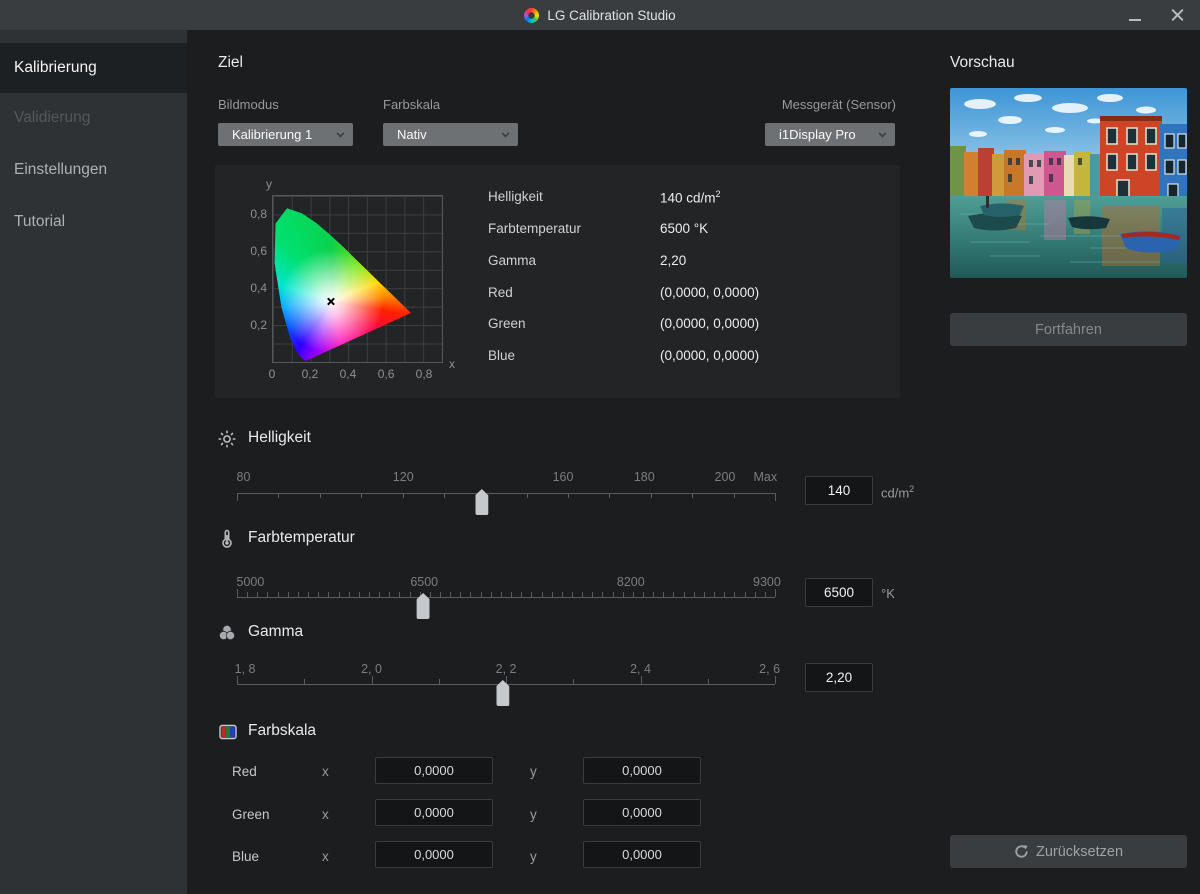 The height and width of the screenshot is (894, 1200). I want to click on blue-y-field, so click(642, 854).